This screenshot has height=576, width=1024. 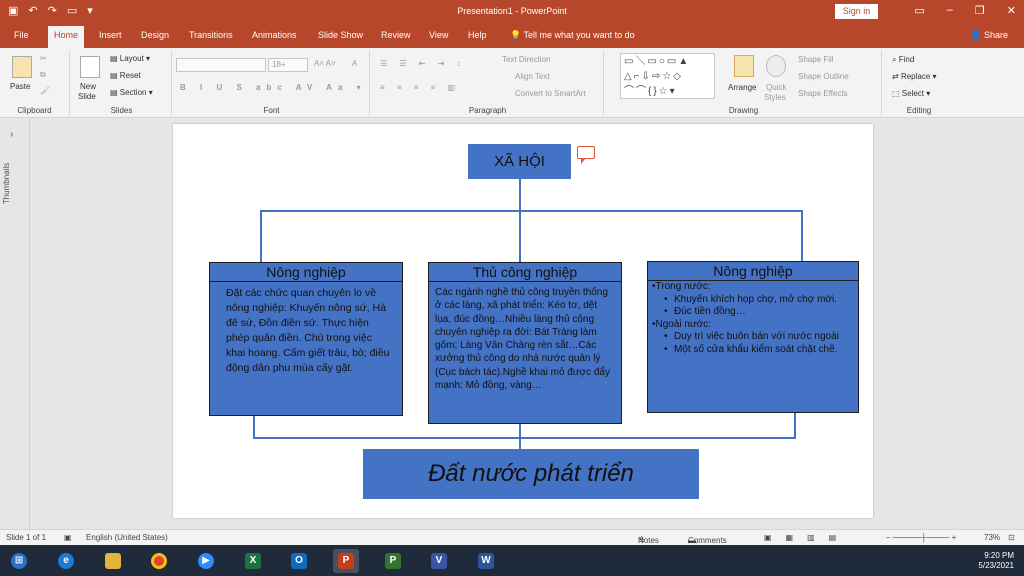 What do you see at coordinates (965, 10) in the screenshot?
I see `window-controls: ▭ – ❐ ✕` at bounding box center [965, 10].